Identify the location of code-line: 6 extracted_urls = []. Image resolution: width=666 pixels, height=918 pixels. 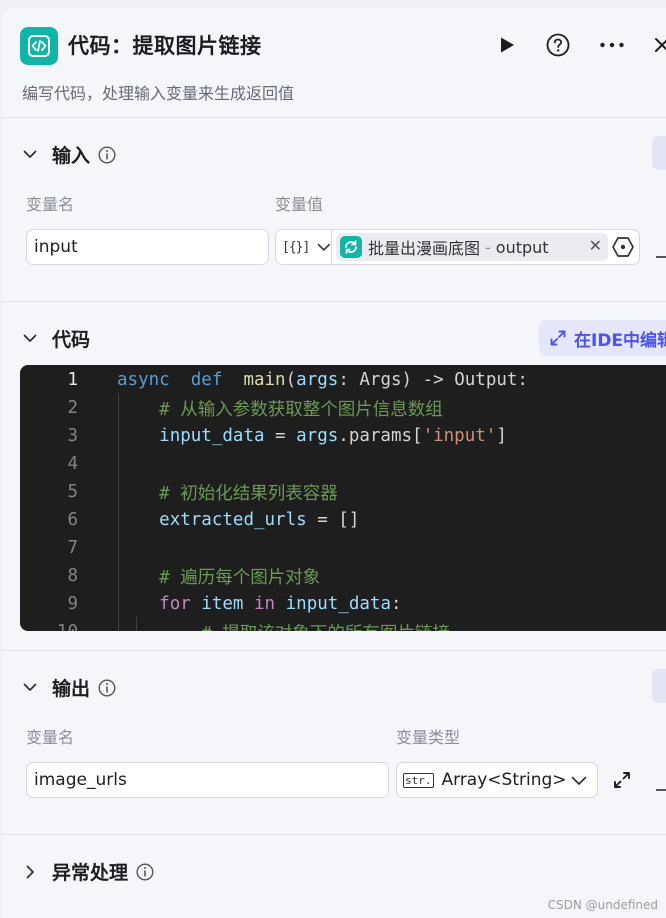
(343, 520).